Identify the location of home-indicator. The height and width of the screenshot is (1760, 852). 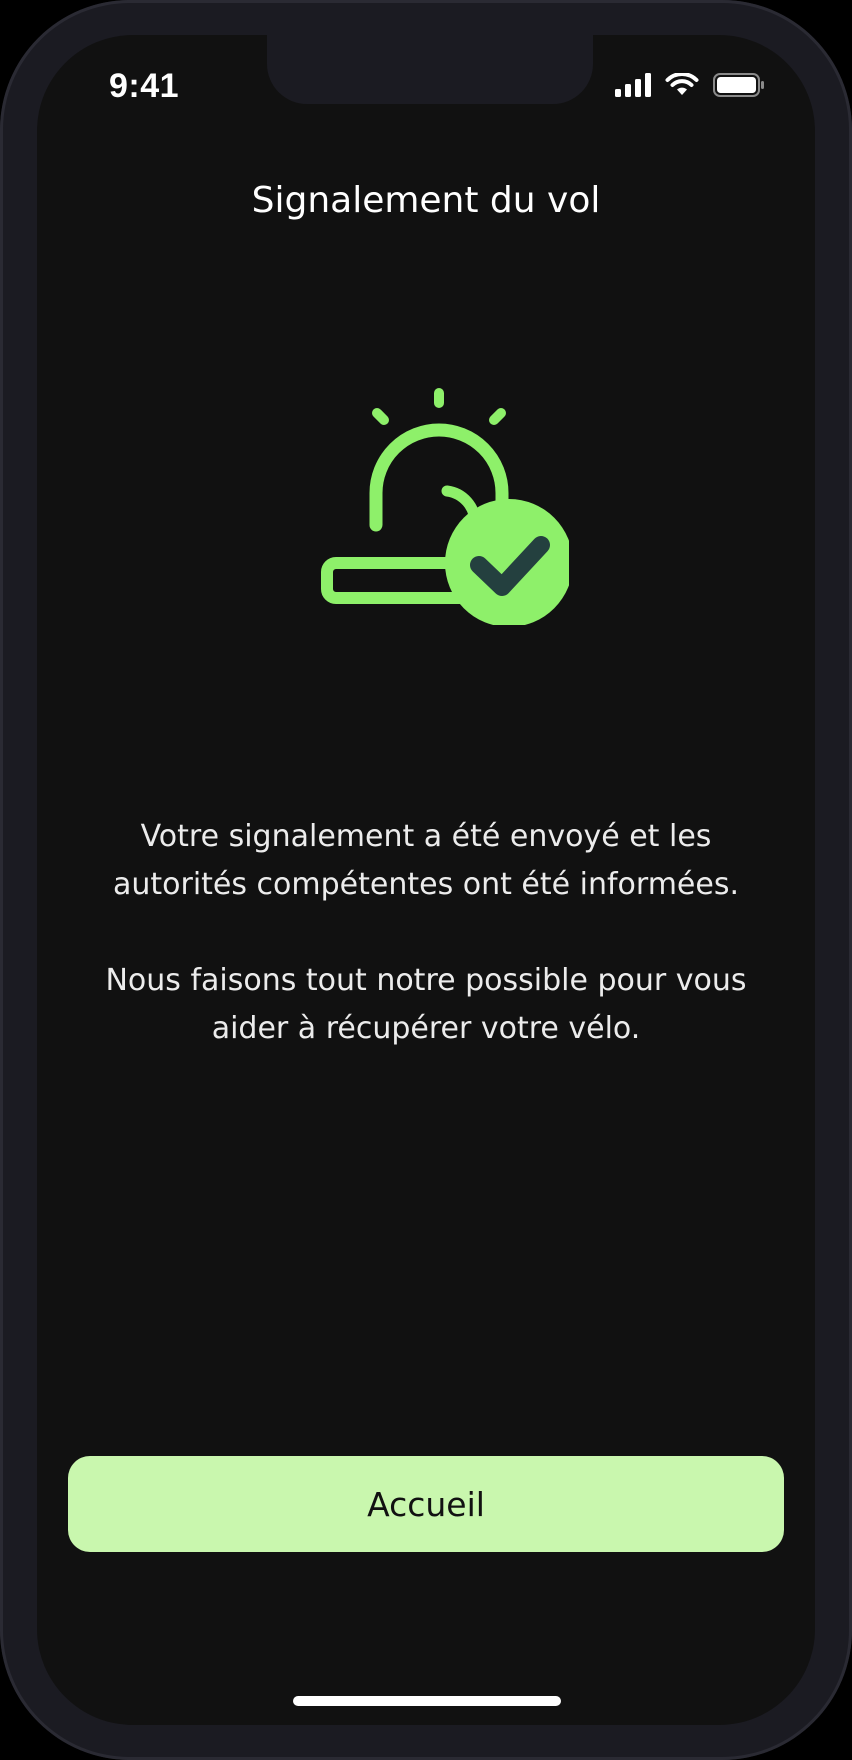
(427, 1701).